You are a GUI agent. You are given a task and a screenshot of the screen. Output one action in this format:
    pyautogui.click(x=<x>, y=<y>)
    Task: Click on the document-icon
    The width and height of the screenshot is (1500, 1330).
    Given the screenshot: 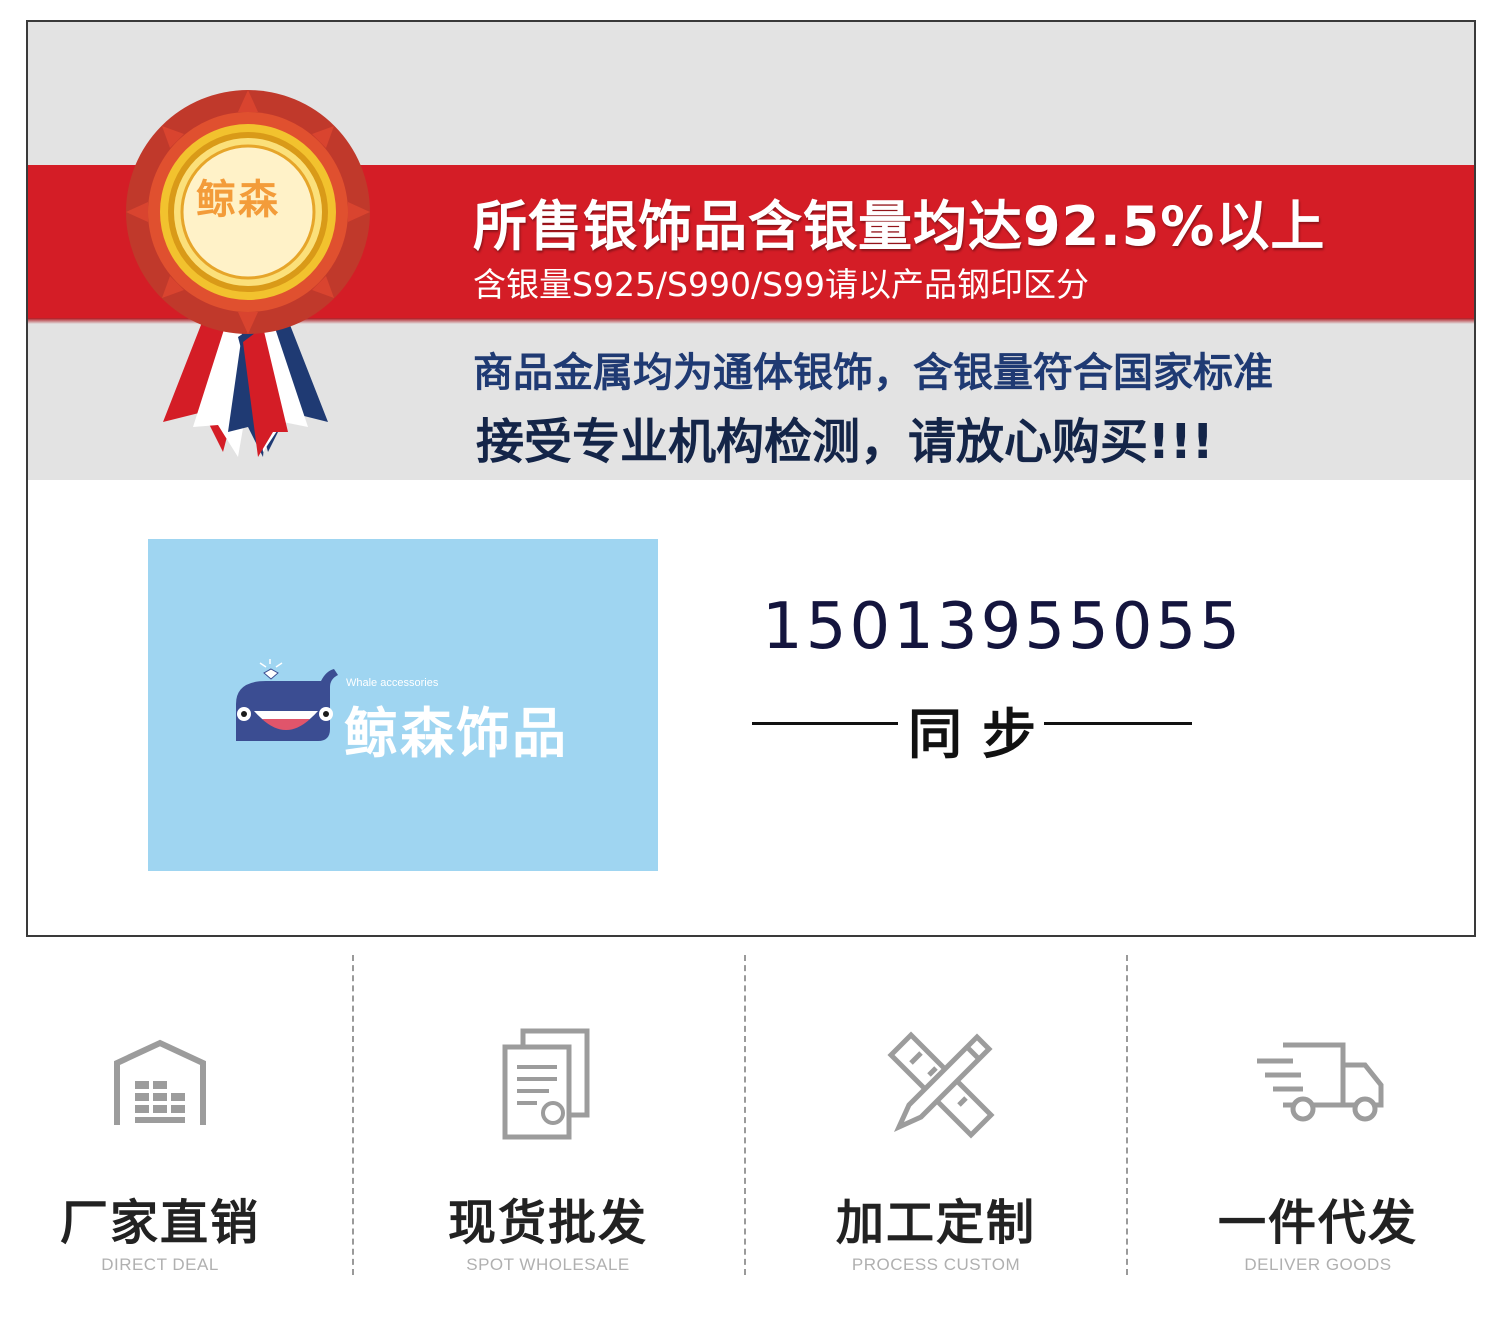 What is the action you would take?
    pyautogui.click(x=546, y=1084)
    